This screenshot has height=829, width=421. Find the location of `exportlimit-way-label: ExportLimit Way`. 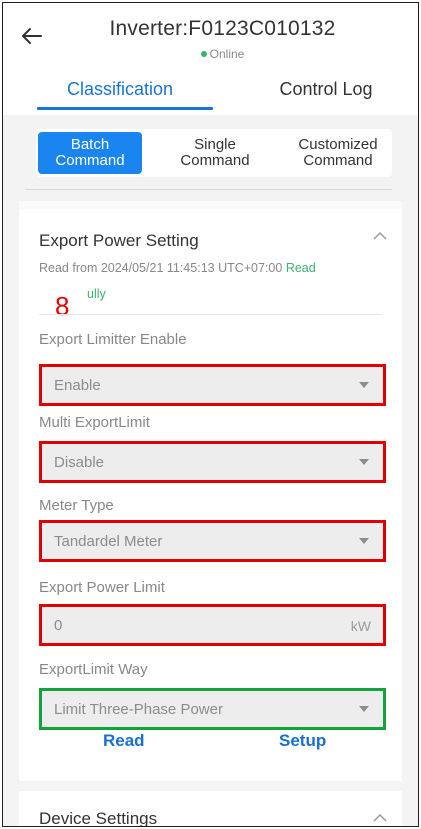

exportlimit-way-label: ExportLimit Way is located at coordinates (93, 669).